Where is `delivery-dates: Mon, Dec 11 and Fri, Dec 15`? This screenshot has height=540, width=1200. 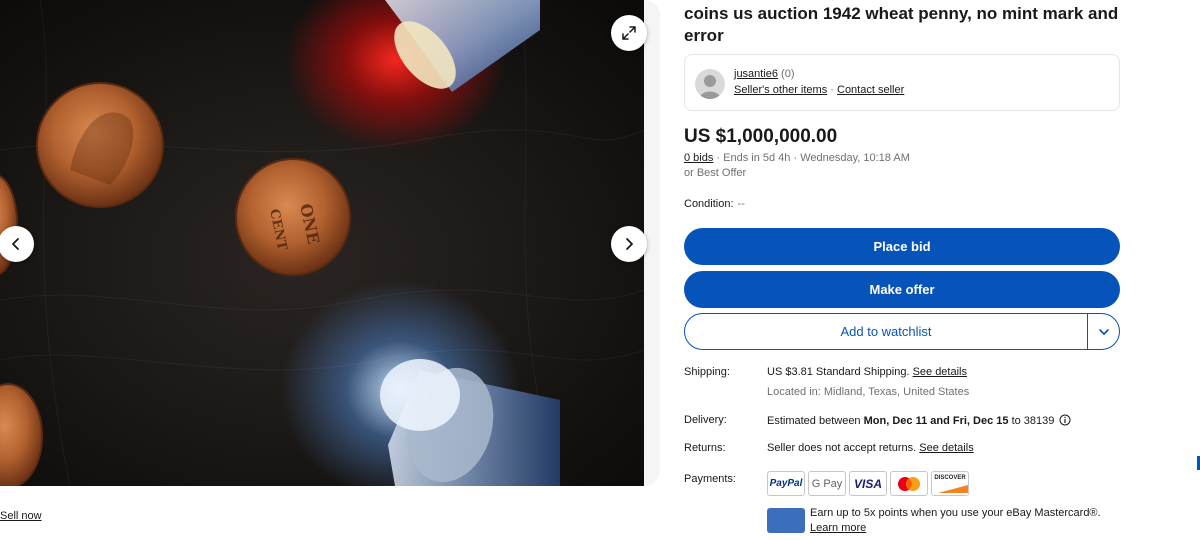 delivery-dates: Mon, Dec 11 and Fri, Dec 15 is located at coordinates (936, 421).